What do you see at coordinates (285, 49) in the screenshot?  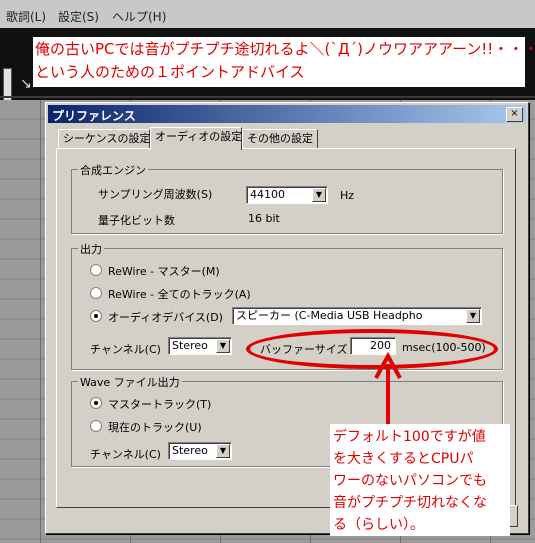 I see `banner-line-1: 俺の古いPCでは音がプチプチ途切れるよ＼(`Д´)ノウワアアアーン!!・・・` at bounding box center [285, 49].